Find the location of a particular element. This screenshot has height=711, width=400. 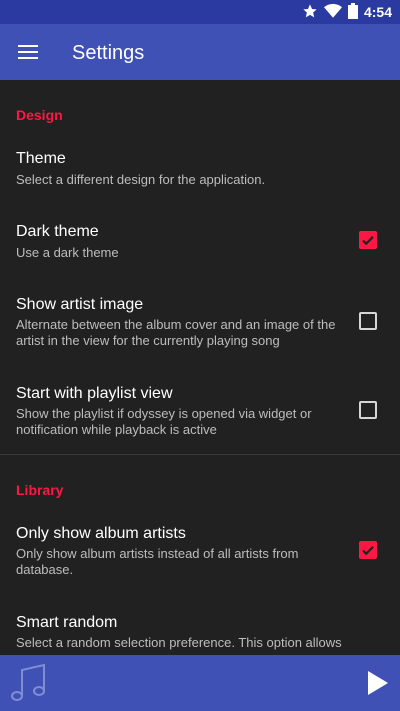

status-icons: 4:54 is located at coordinates (347, 12).